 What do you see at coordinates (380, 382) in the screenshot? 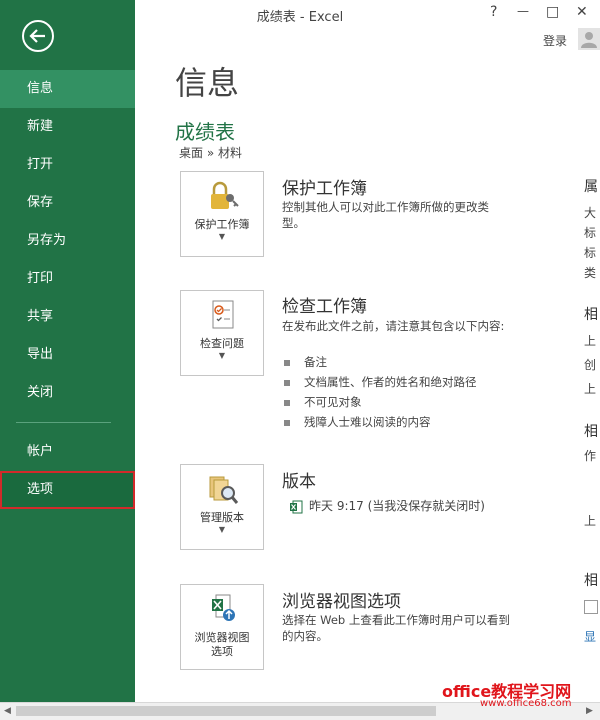
I see `list-item: 文档属性、作者的姓名和绝对路径` at bounding box center [380, 382].